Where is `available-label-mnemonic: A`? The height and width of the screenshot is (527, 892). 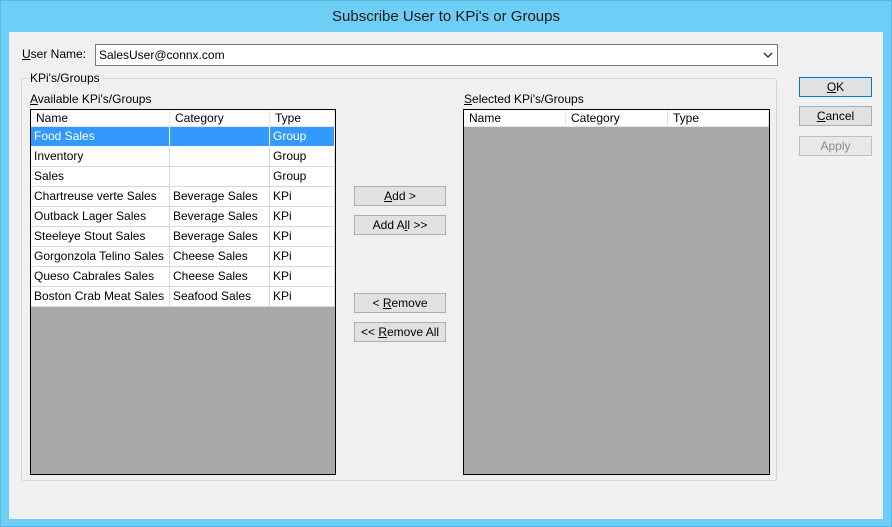
available-label-mnemonic: A is located at coordinates (34, 99).